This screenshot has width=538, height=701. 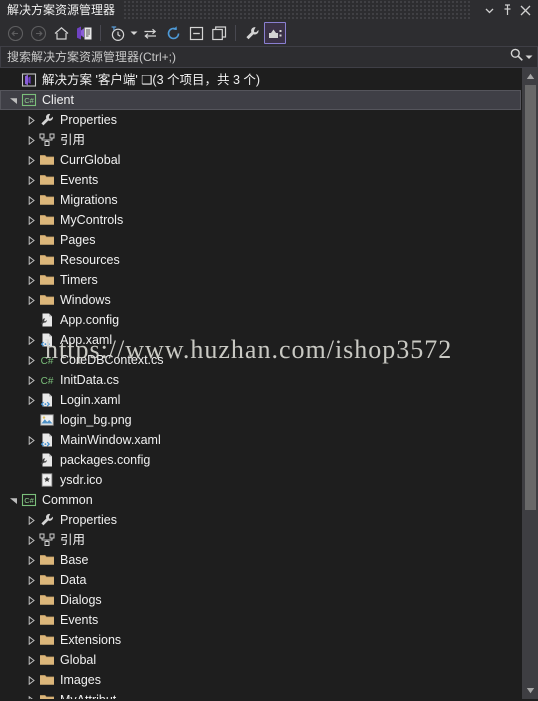 I want to click on home-icon, so click(x=61, y=33).